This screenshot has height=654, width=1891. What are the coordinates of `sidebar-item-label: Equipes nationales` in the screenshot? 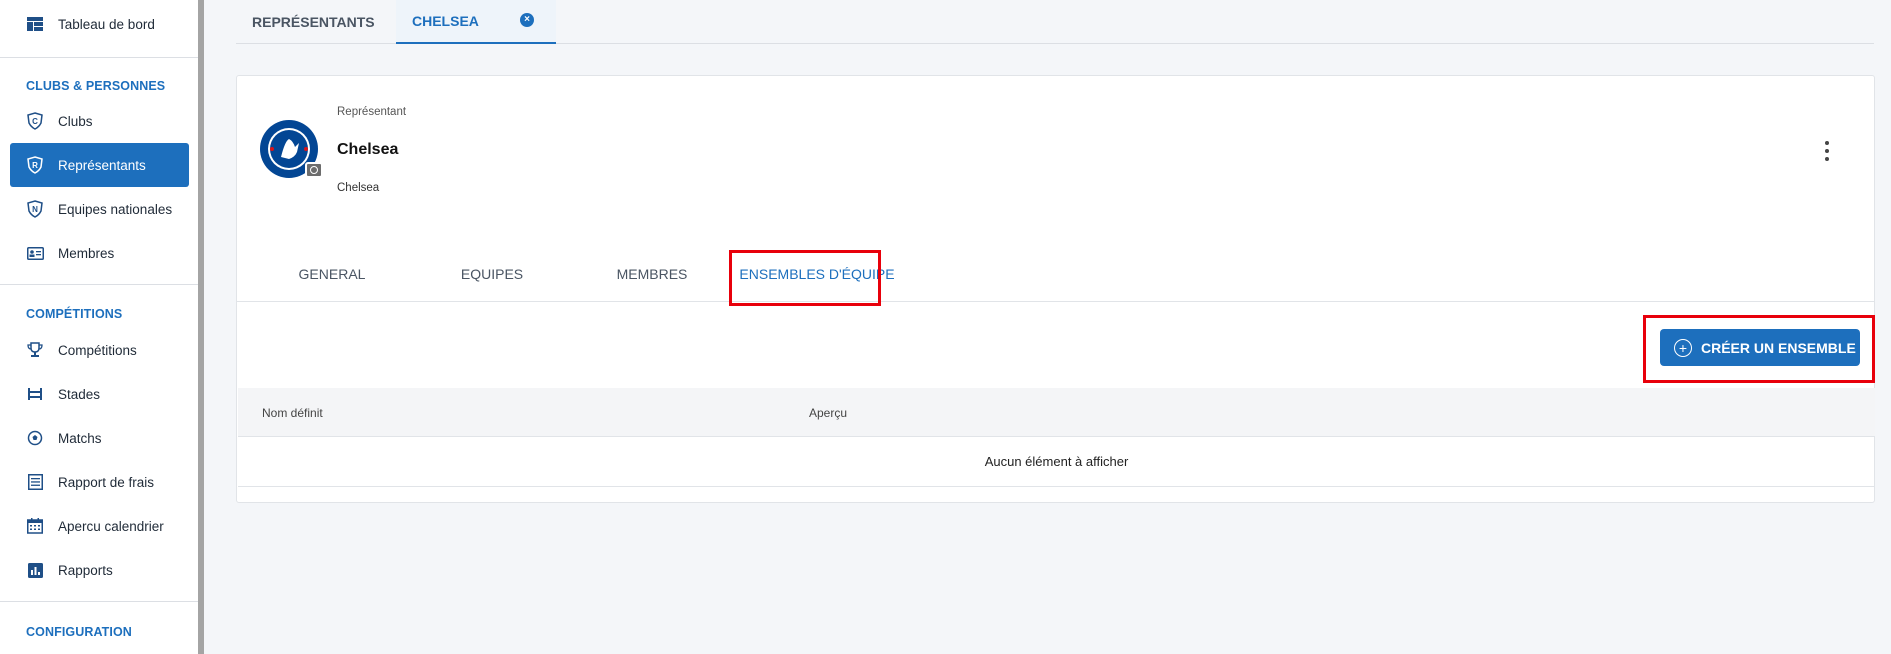 It's located at (115, 209).